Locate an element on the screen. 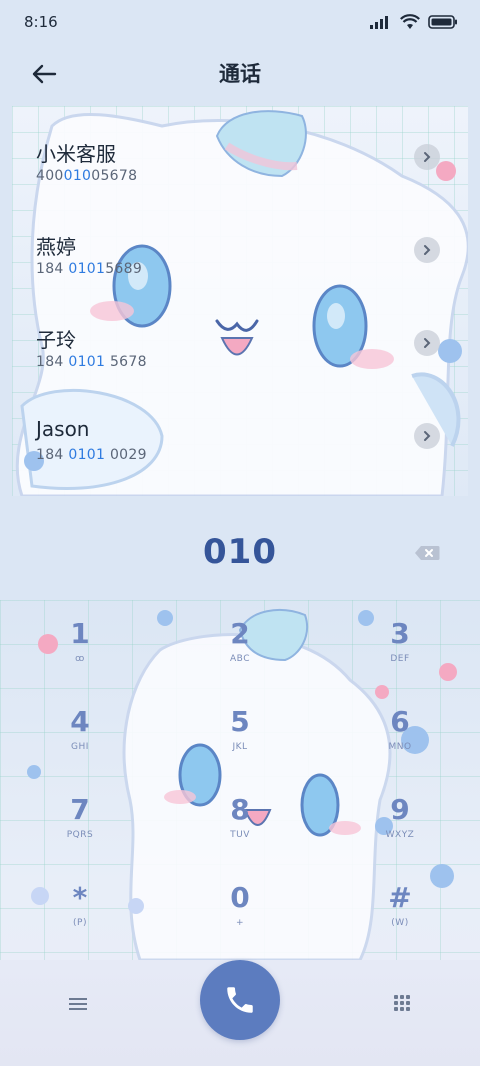  key-7: 7 PQRS is located at coordinates (80, 816).